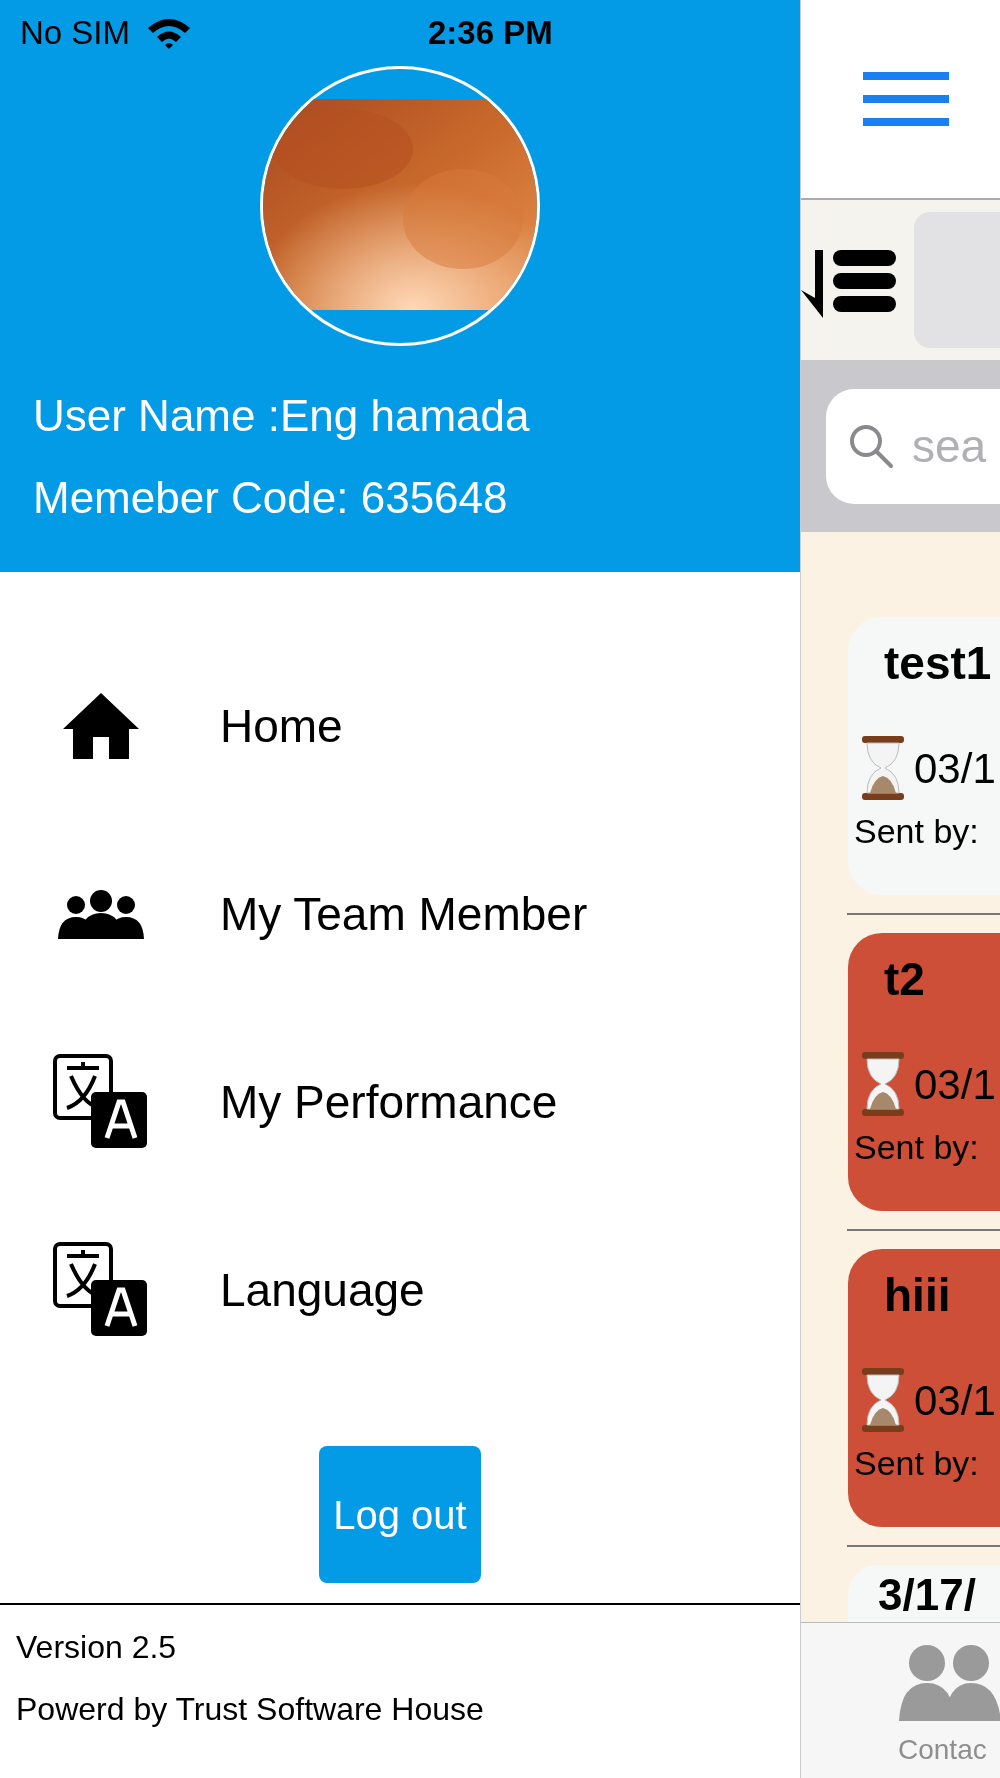 This screenshot has height=1778, width=1000. I want to click on message-title: test1, so click(938, 663).